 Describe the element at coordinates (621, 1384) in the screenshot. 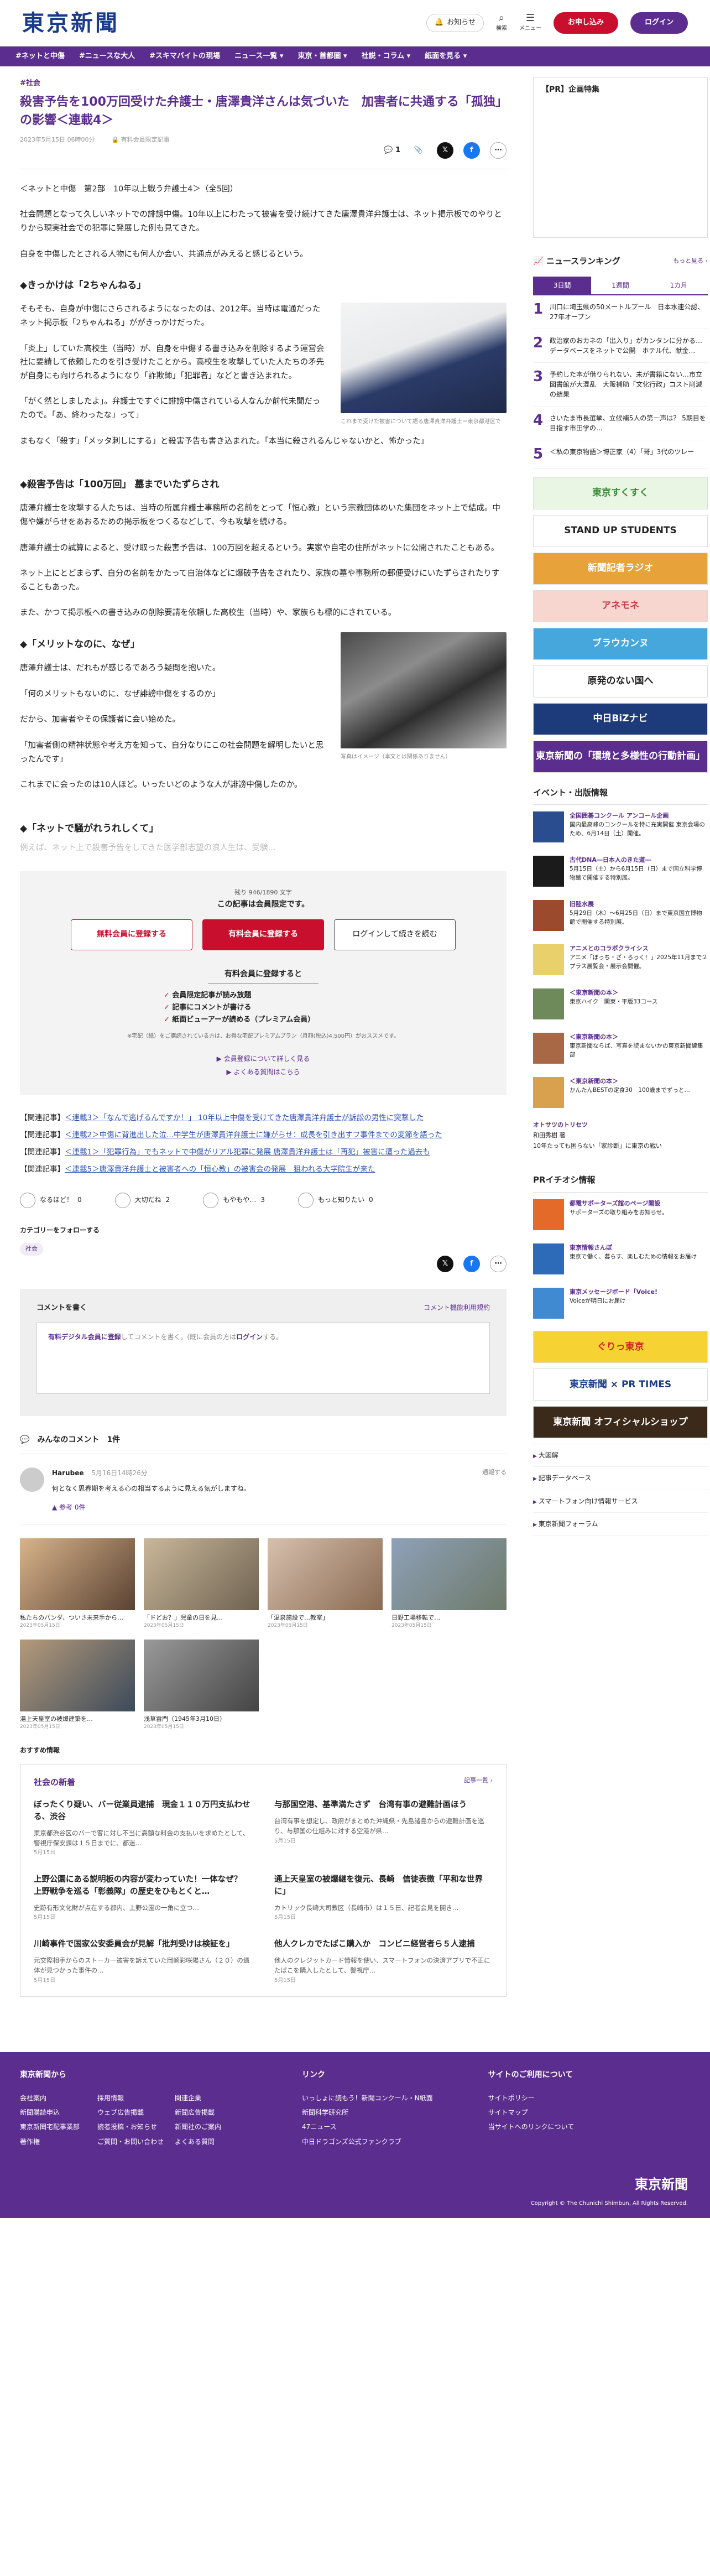

I see `promo-banner: 東京新聞 × PR TIMES` at that location.